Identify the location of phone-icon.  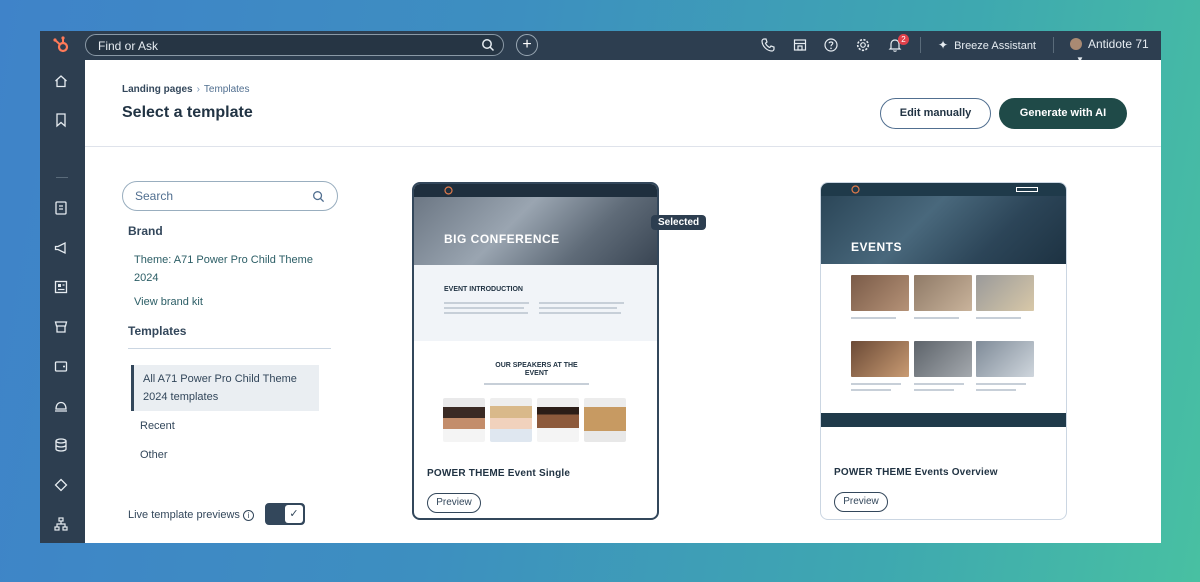
(768, 45).